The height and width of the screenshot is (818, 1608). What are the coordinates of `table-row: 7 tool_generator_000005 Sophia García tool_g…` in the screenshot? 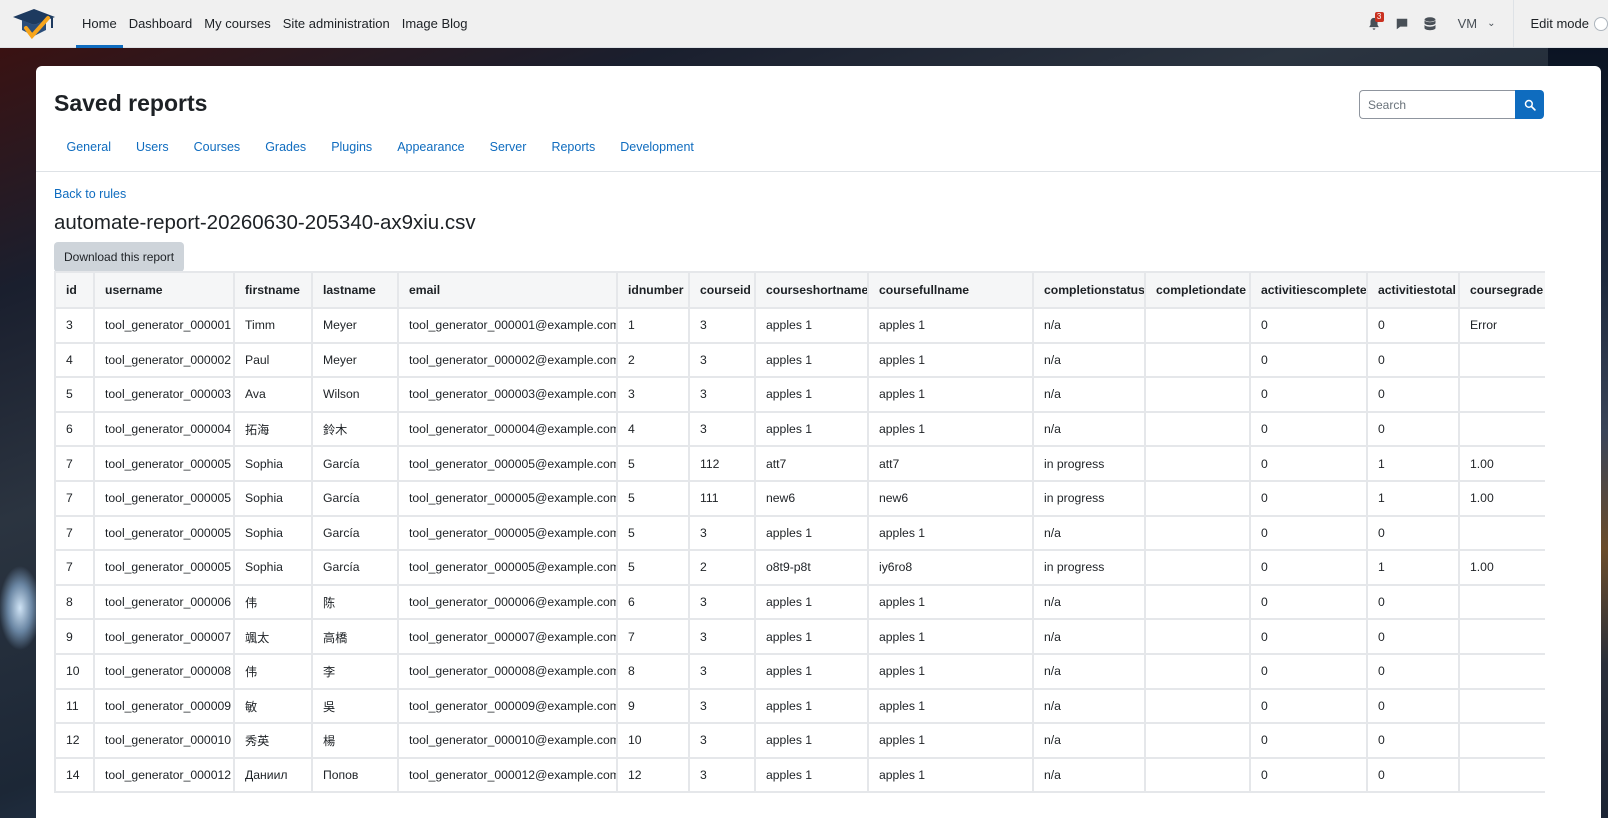 It's located at (799, 567).